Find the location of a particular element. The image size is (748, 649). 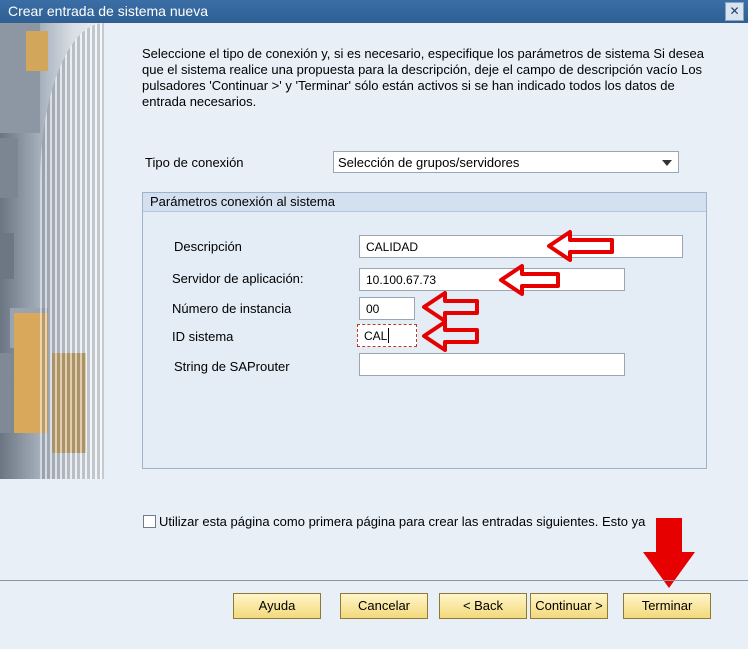

chevron-down-icon is located at coordinates (667, 163).